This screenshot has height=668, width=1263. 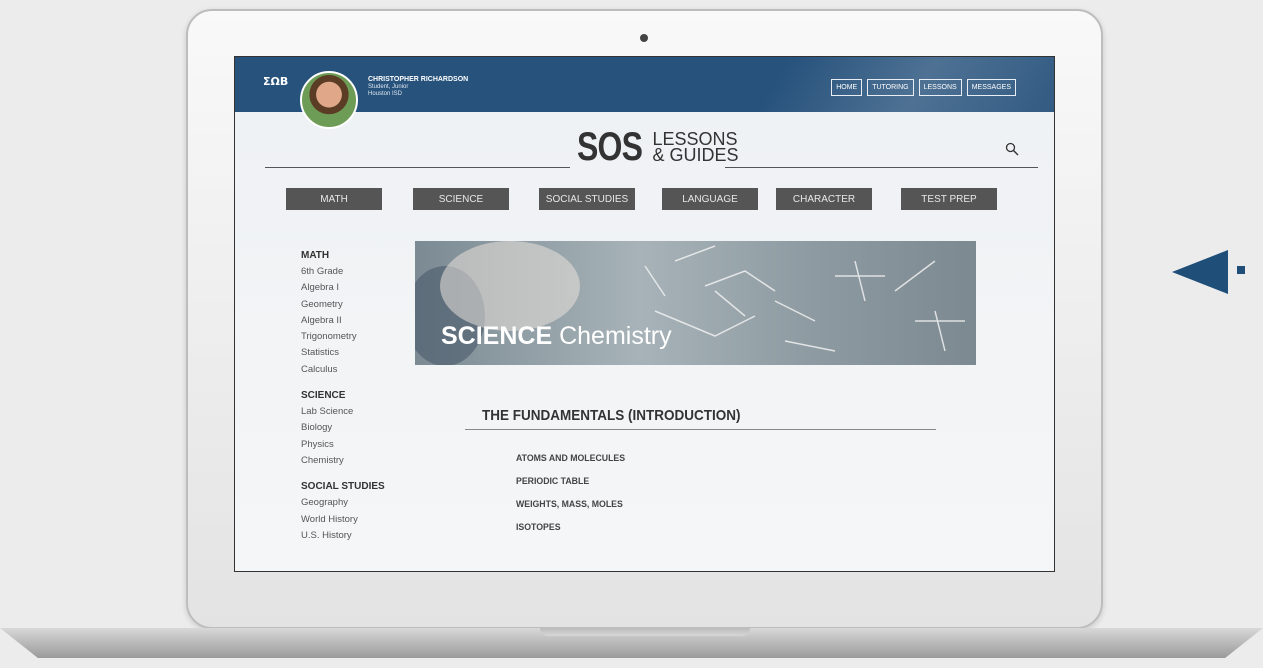 What do you see at coordinates (418, 79) in the screenshot?
I see `user-name: CHRISTOPHER RICHARDSON` at bounding box center [418, 79].